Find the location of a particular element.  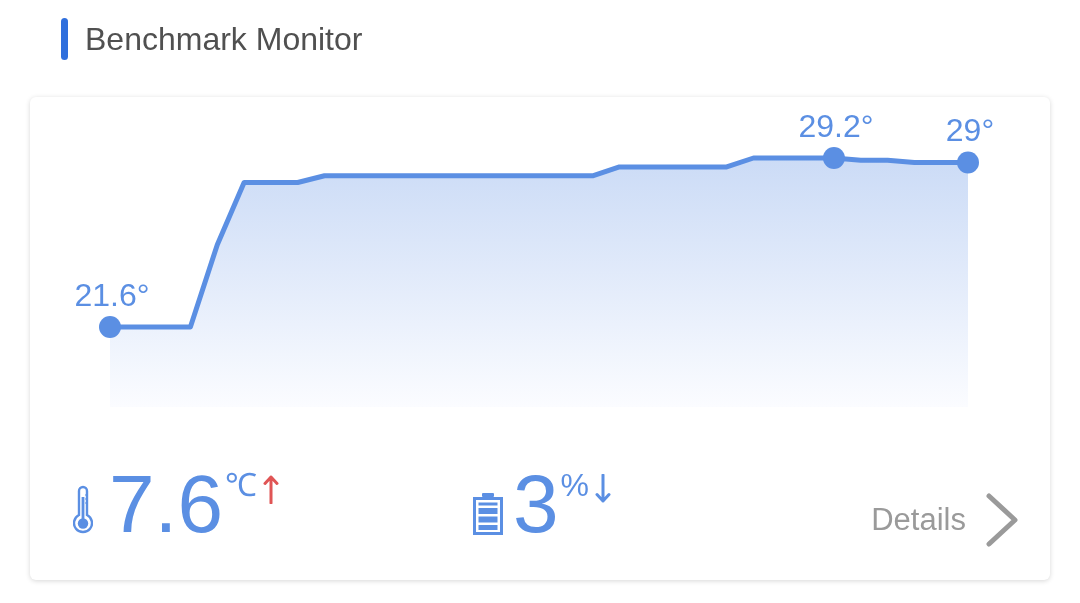

stat-value: 3 is located at coordinates (536, 504).